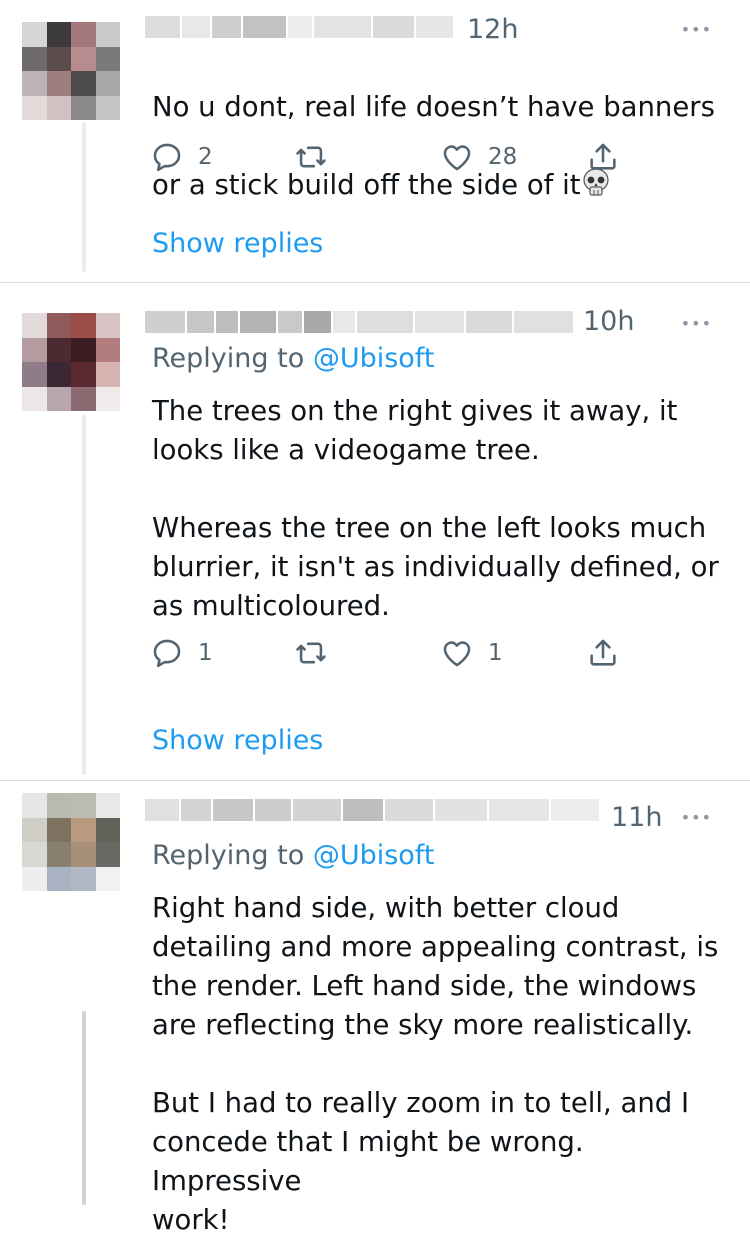 The width and height of the screenshot is (750, 1240). I want to click on like-button: 28, so click(478, 157).